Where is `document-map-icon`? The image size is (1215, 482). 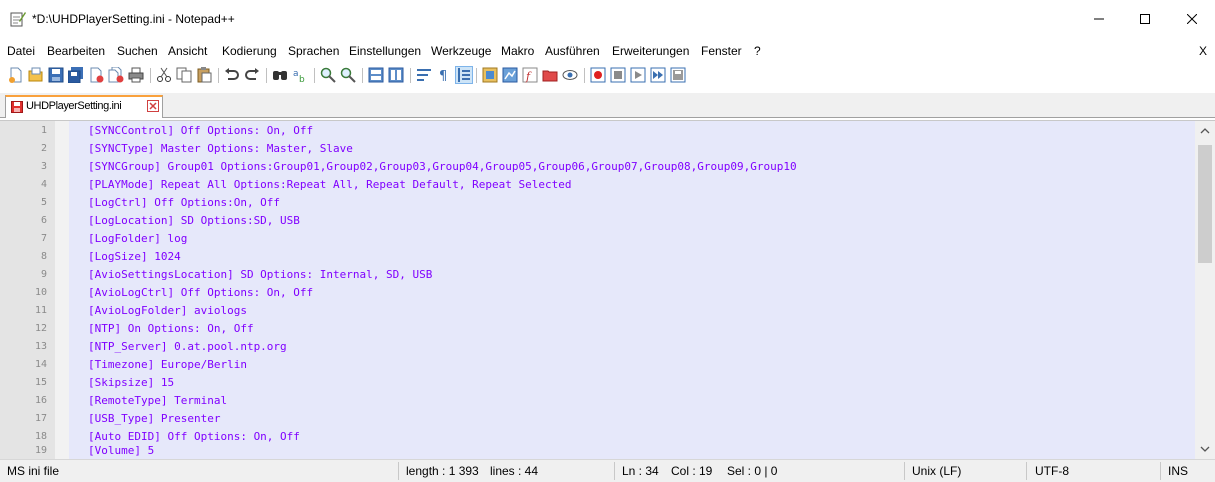 document-map-icon is located at coordinates (510, 75).